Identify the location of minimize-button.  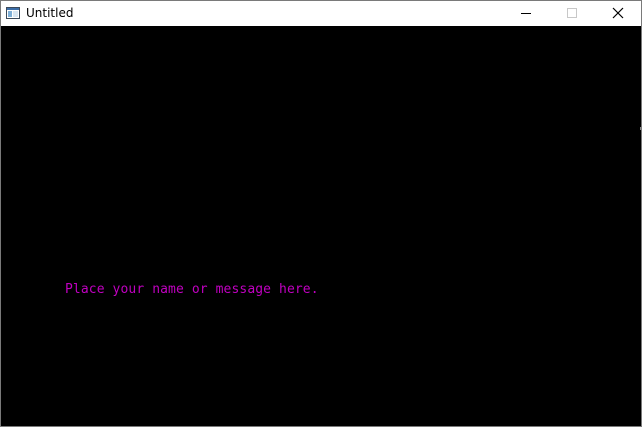
(526, 13).